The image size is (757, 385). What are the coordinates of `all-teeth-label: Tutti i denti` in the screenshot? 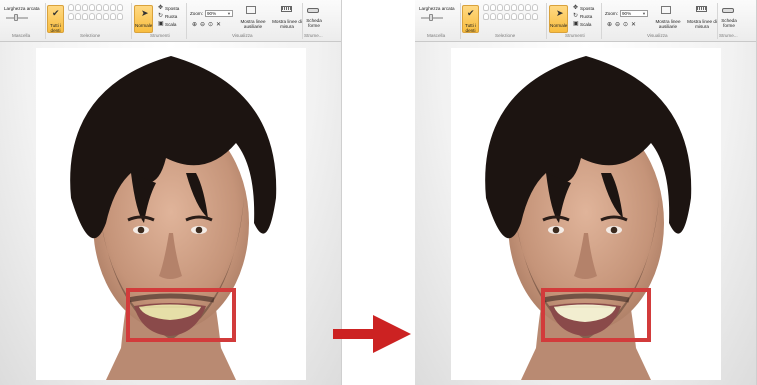 It's located at (55, 28).